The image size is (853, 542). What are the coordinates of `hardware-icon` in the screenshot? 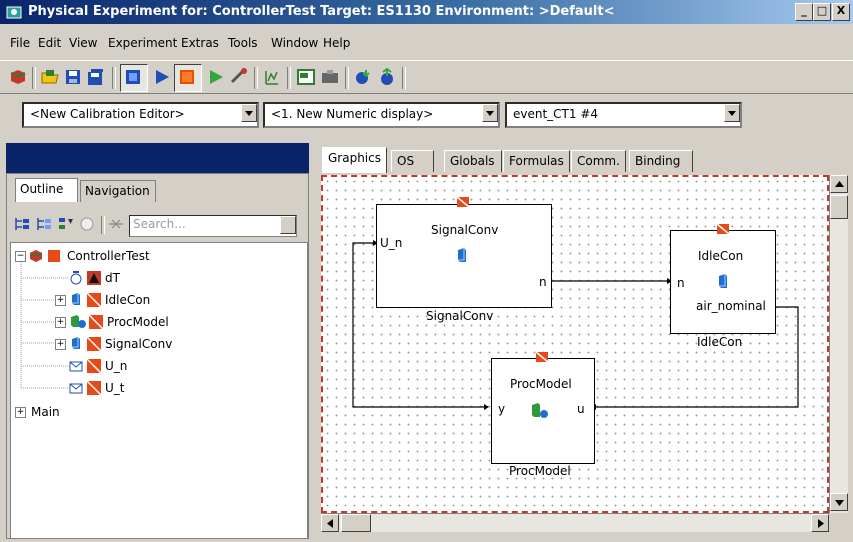 It's located at (330, 77).